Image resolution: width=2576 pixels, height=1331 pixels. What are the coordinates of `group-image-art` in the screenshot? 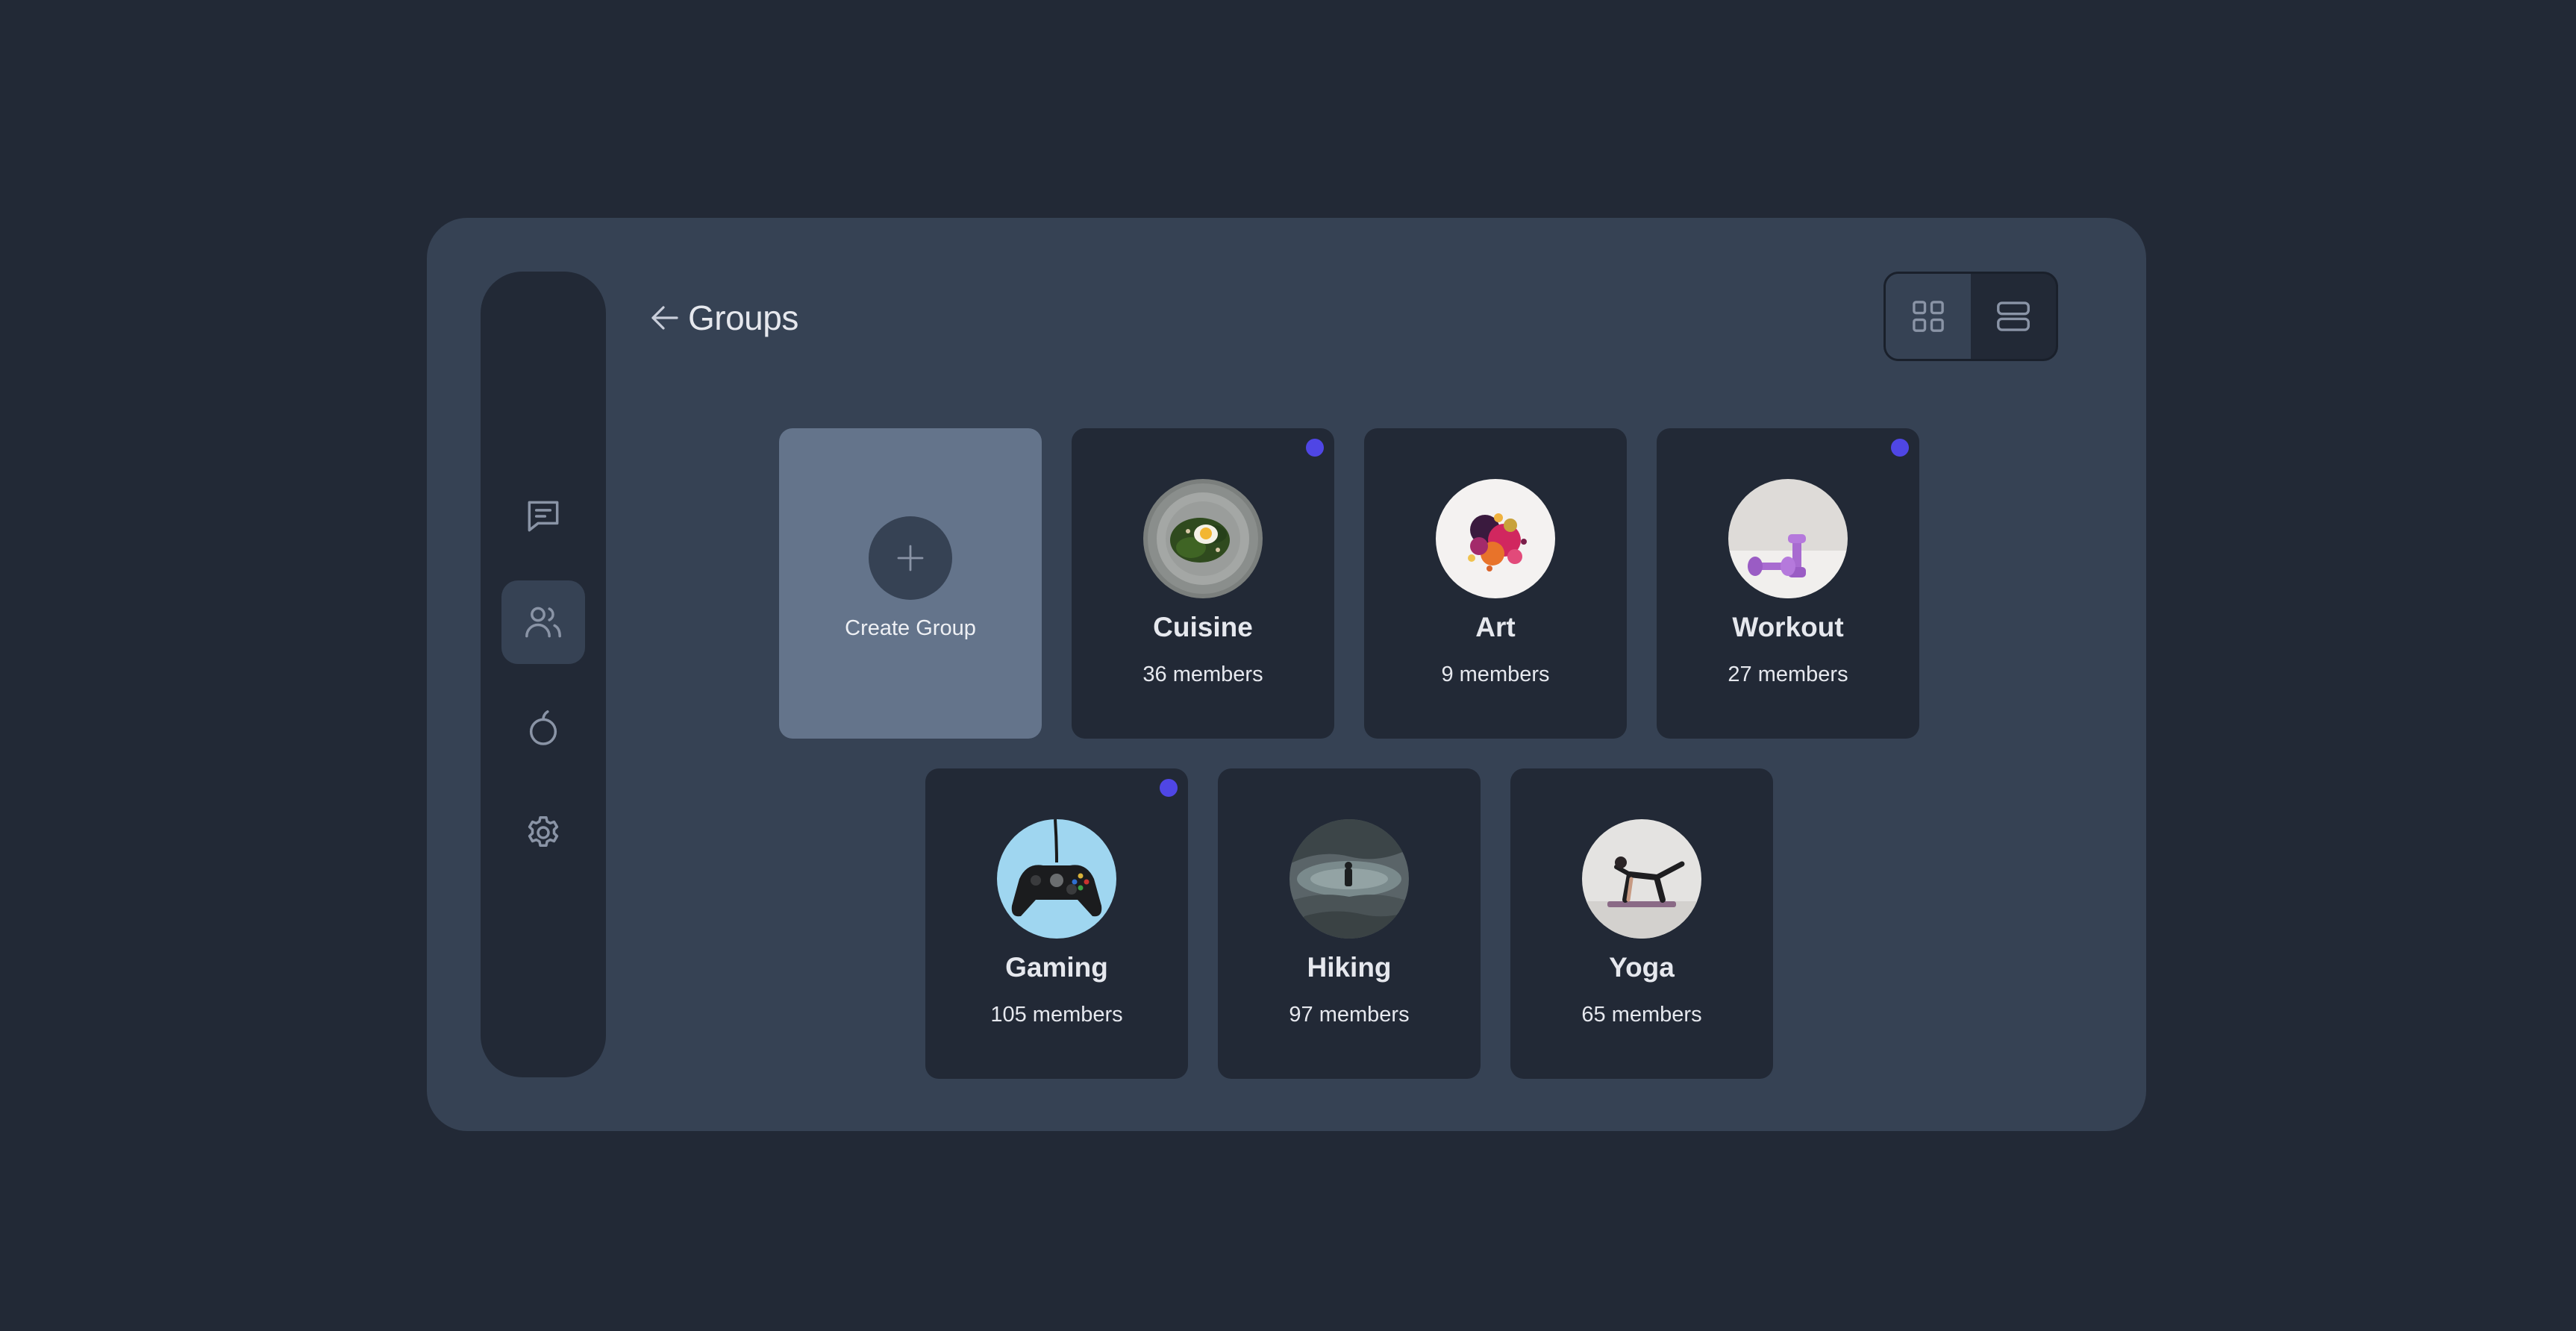 It's located at (1495, 538).